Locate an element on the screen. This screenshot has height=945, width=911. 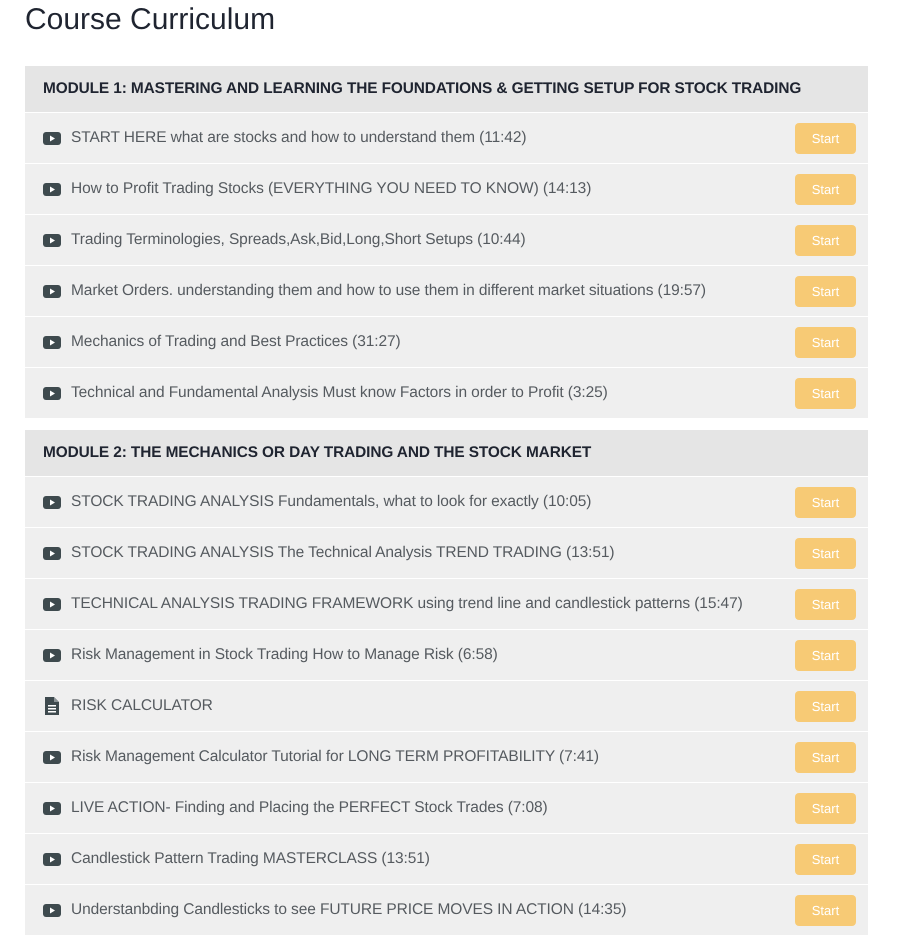
module-heading: MODULE 1: MASTERING AND LEARNING THE FOUNDATIONS & GETTING SETUP FOR STOCK TRADING is located at coordinates (446, 89).